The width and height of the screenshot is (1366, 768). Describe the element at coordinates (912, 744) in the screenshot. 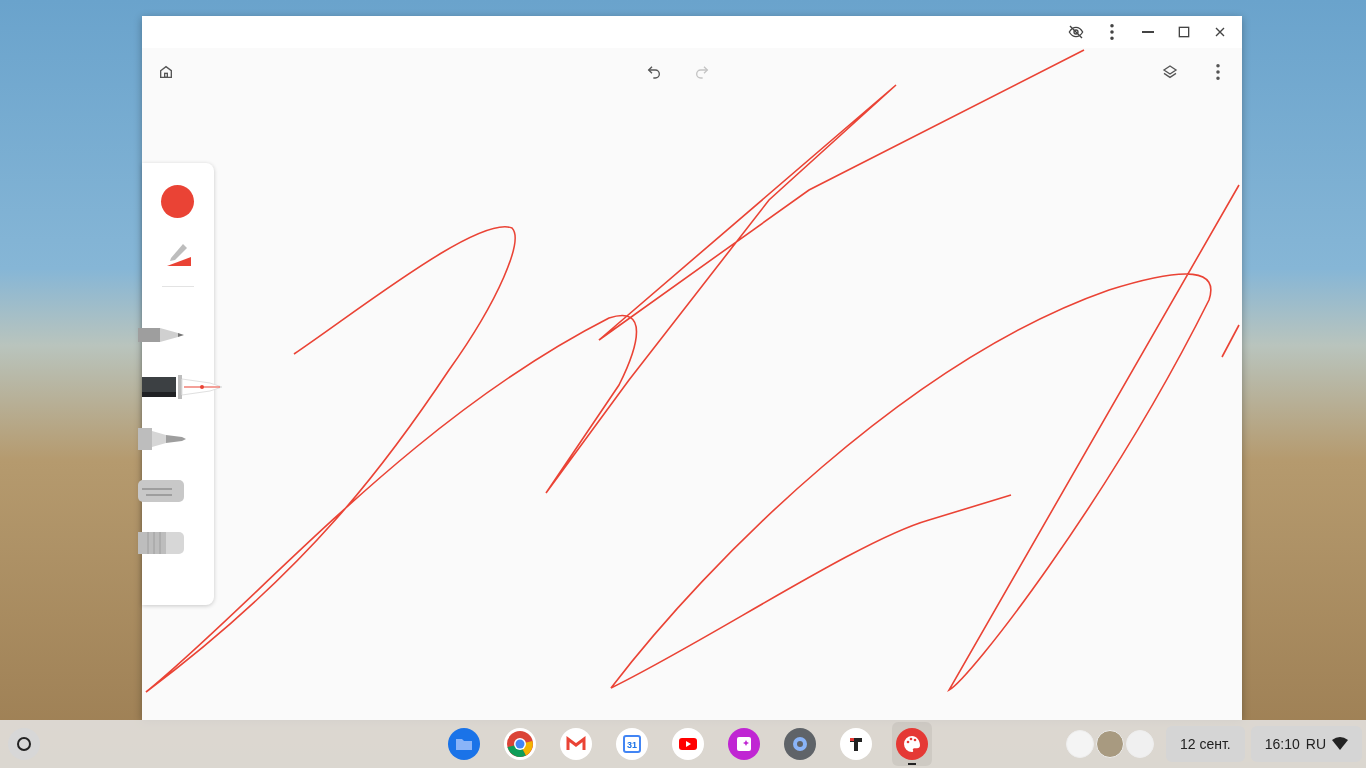

I see `palette-icon` at that location.